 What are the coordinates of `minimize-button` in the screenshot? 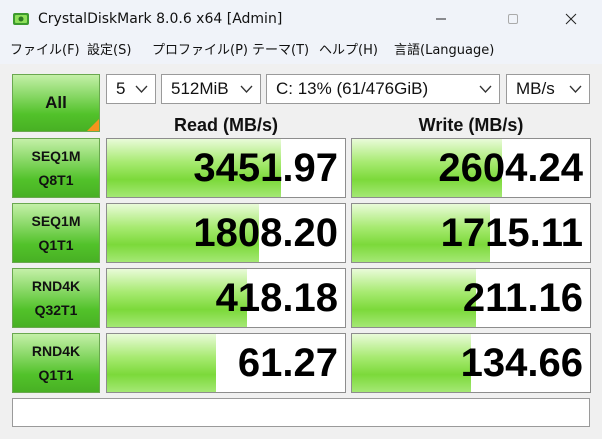 It's located at (441, 19).